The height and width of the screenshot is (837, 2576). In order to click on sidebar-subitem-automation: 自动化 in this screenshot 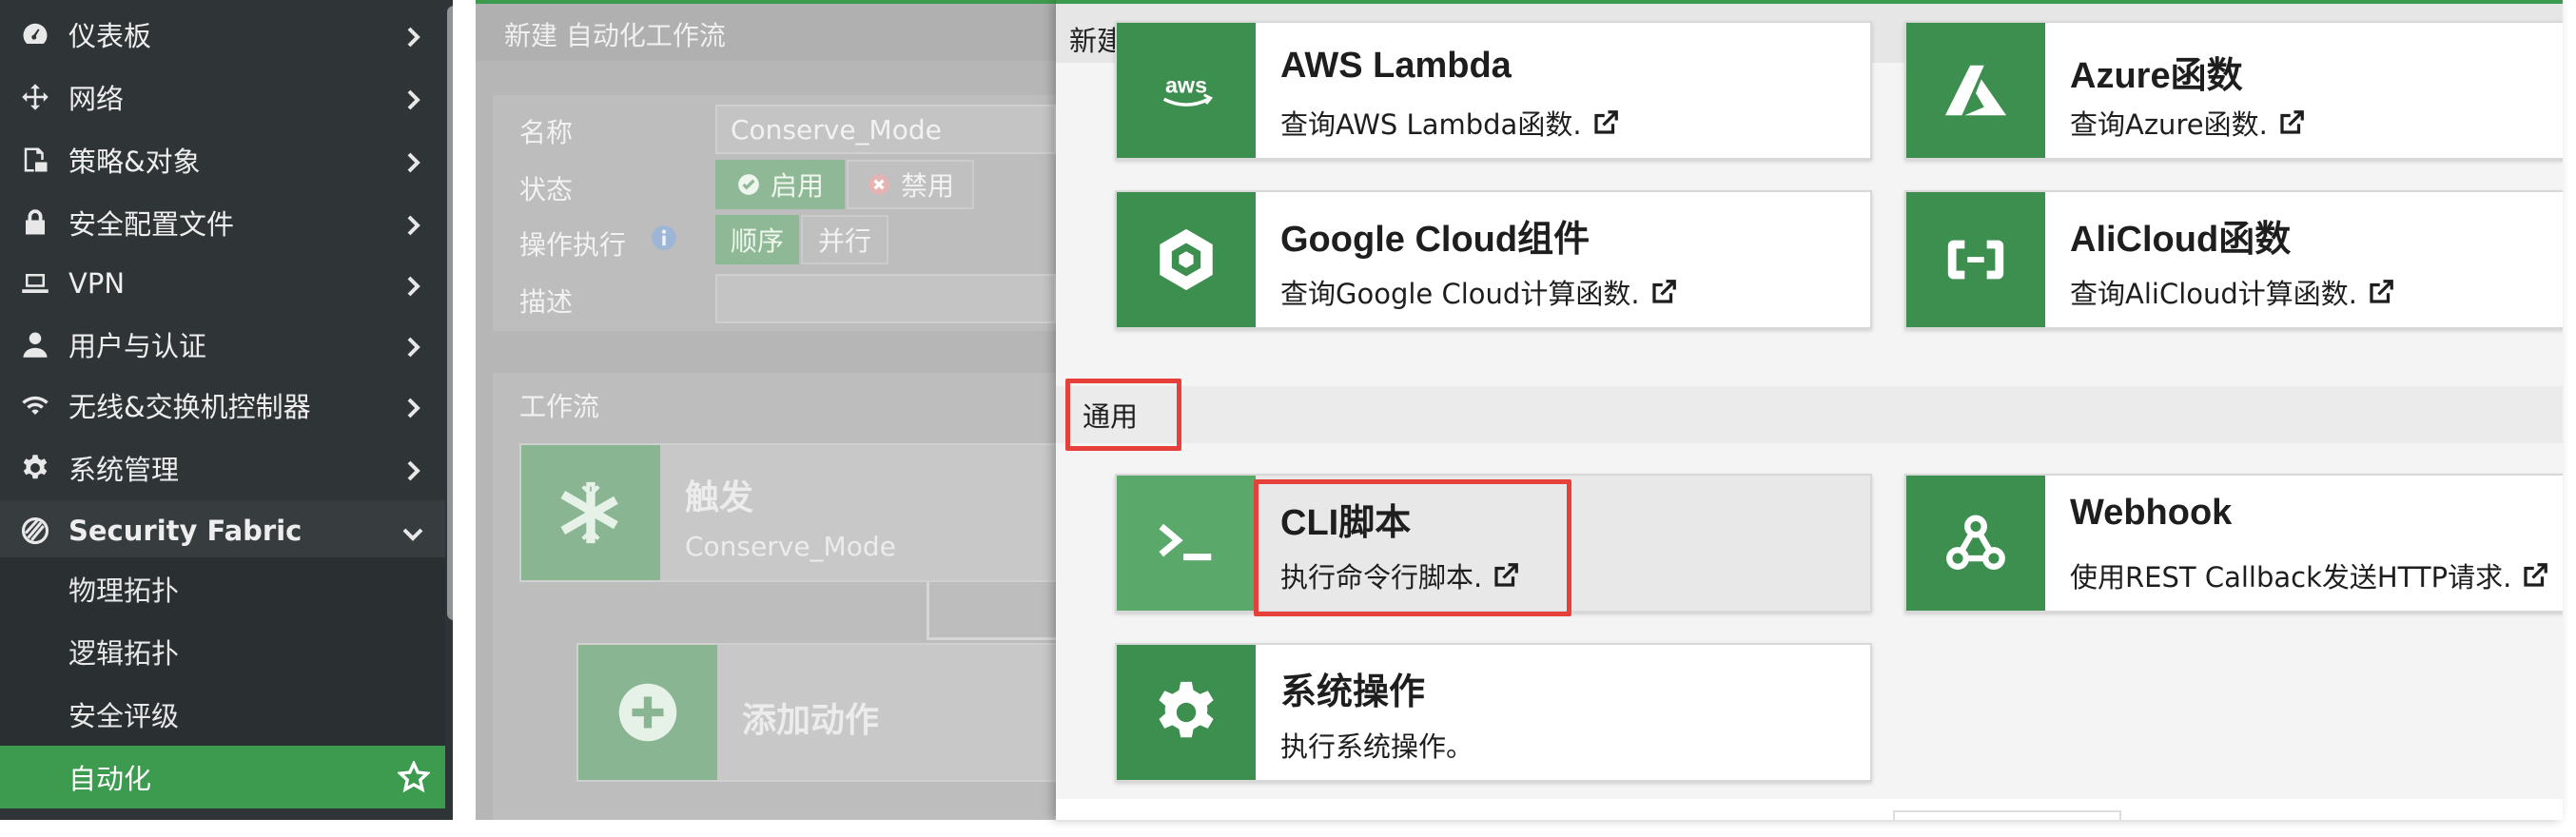, I will do `click(223, 777)`.